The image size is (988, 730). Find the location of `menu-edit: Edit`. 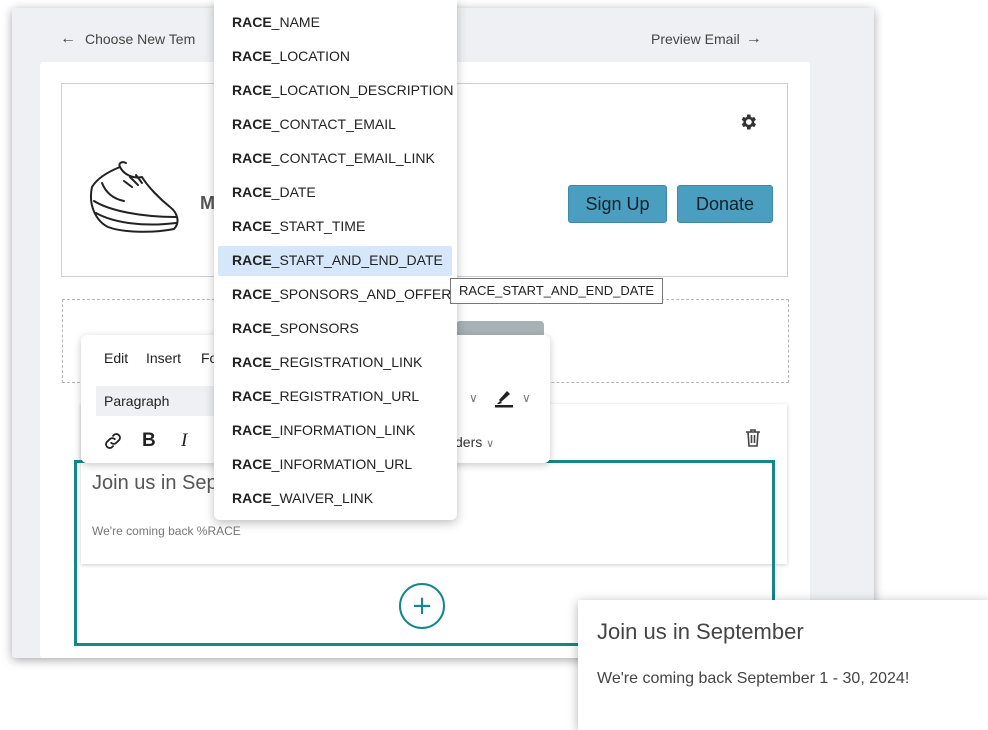

menu-edit: Edit is located at coordinates (116, 358).